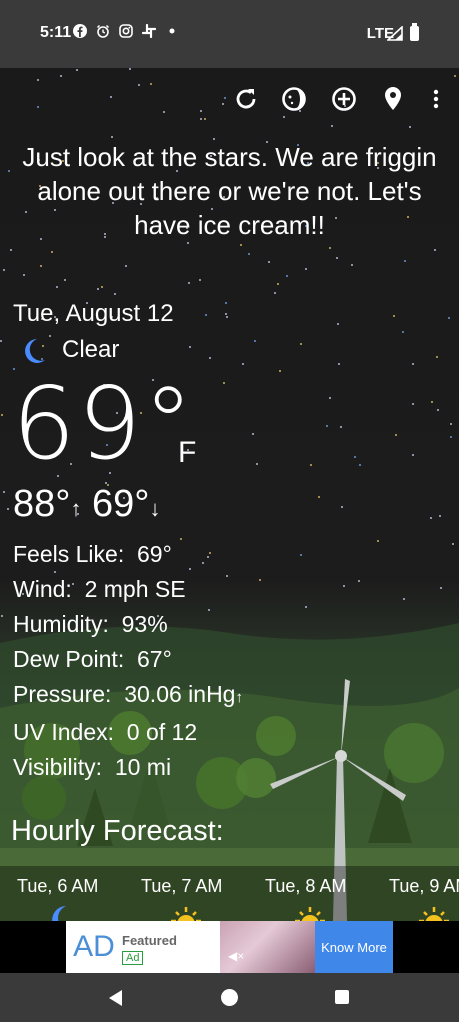 This screenshot has height=1022, width=459. What do you see at coordinates (99, 589) in the screenshot?
I see `detail-wind: Wind: 2 mph SE` at bounding box center [99, 589].